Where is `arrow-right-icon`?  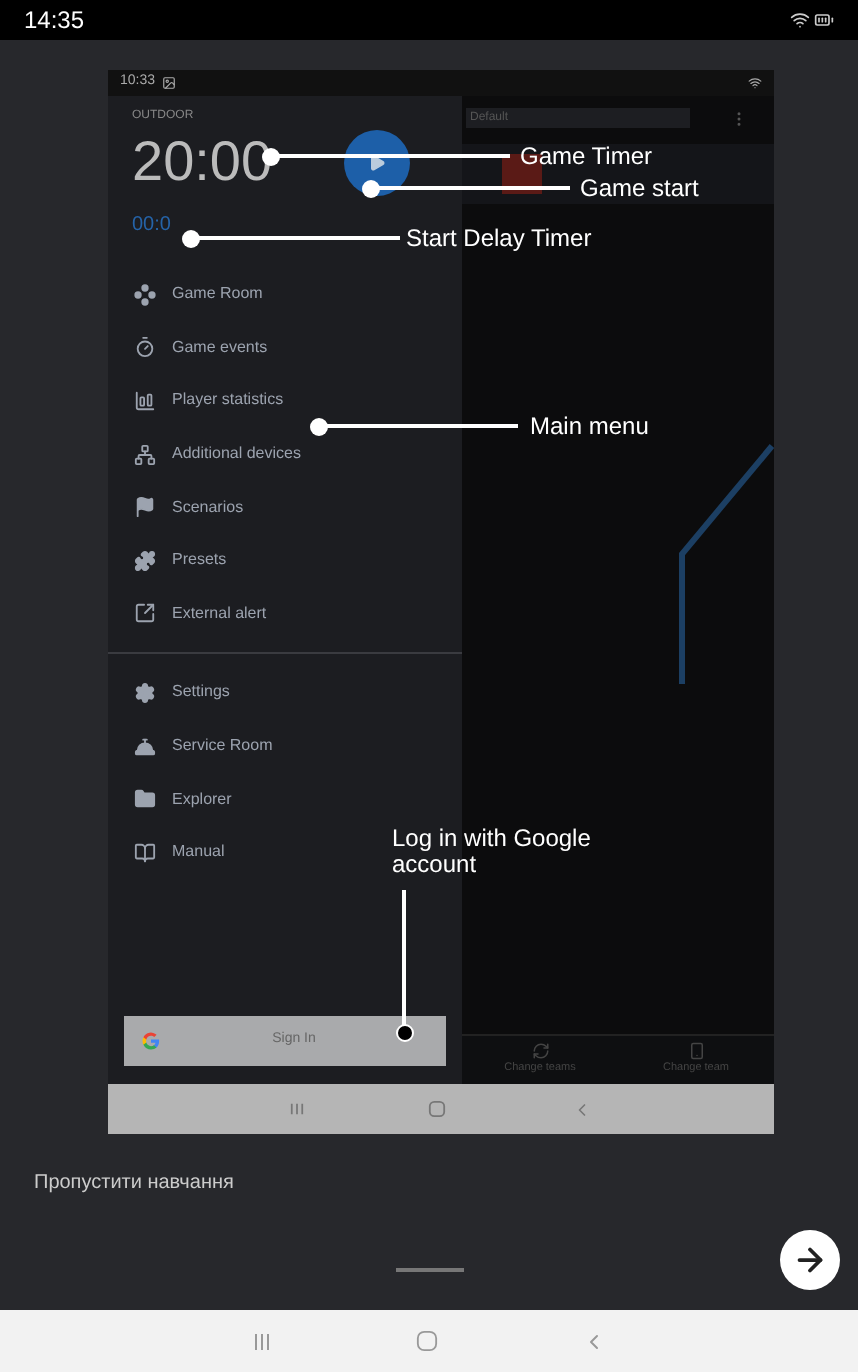
arrow-right-icon is located at coordinates (810, 1260).